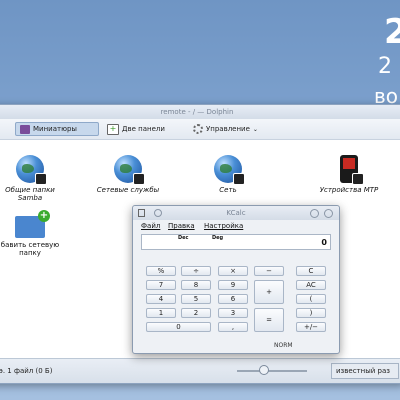 The height and width of the screenshot is (400, 400). I want to click on file-item-network: Сеть, so click(228, 174).